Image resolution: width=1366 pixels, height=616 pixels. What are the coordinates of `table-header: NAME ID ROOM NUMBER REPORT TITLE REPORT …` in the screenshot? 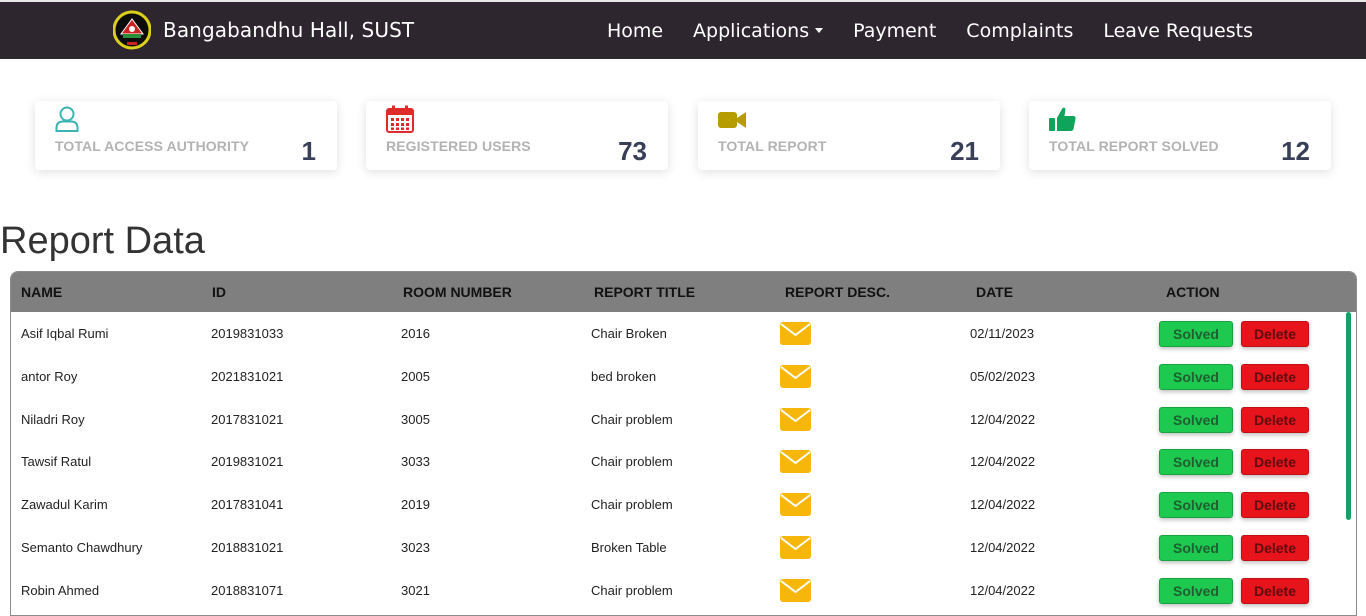 It's located at (683, 292).